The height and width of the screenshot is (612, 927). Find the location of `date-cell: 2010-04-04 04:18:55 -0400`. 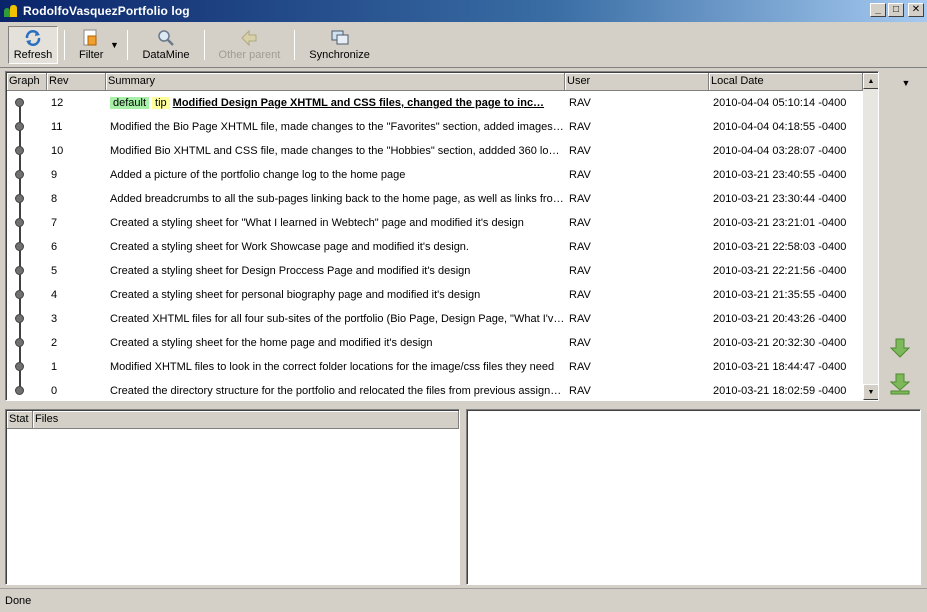

date-cell: 2010-04-04 04:18:55 -0400 is located at coordinates (780, 127).